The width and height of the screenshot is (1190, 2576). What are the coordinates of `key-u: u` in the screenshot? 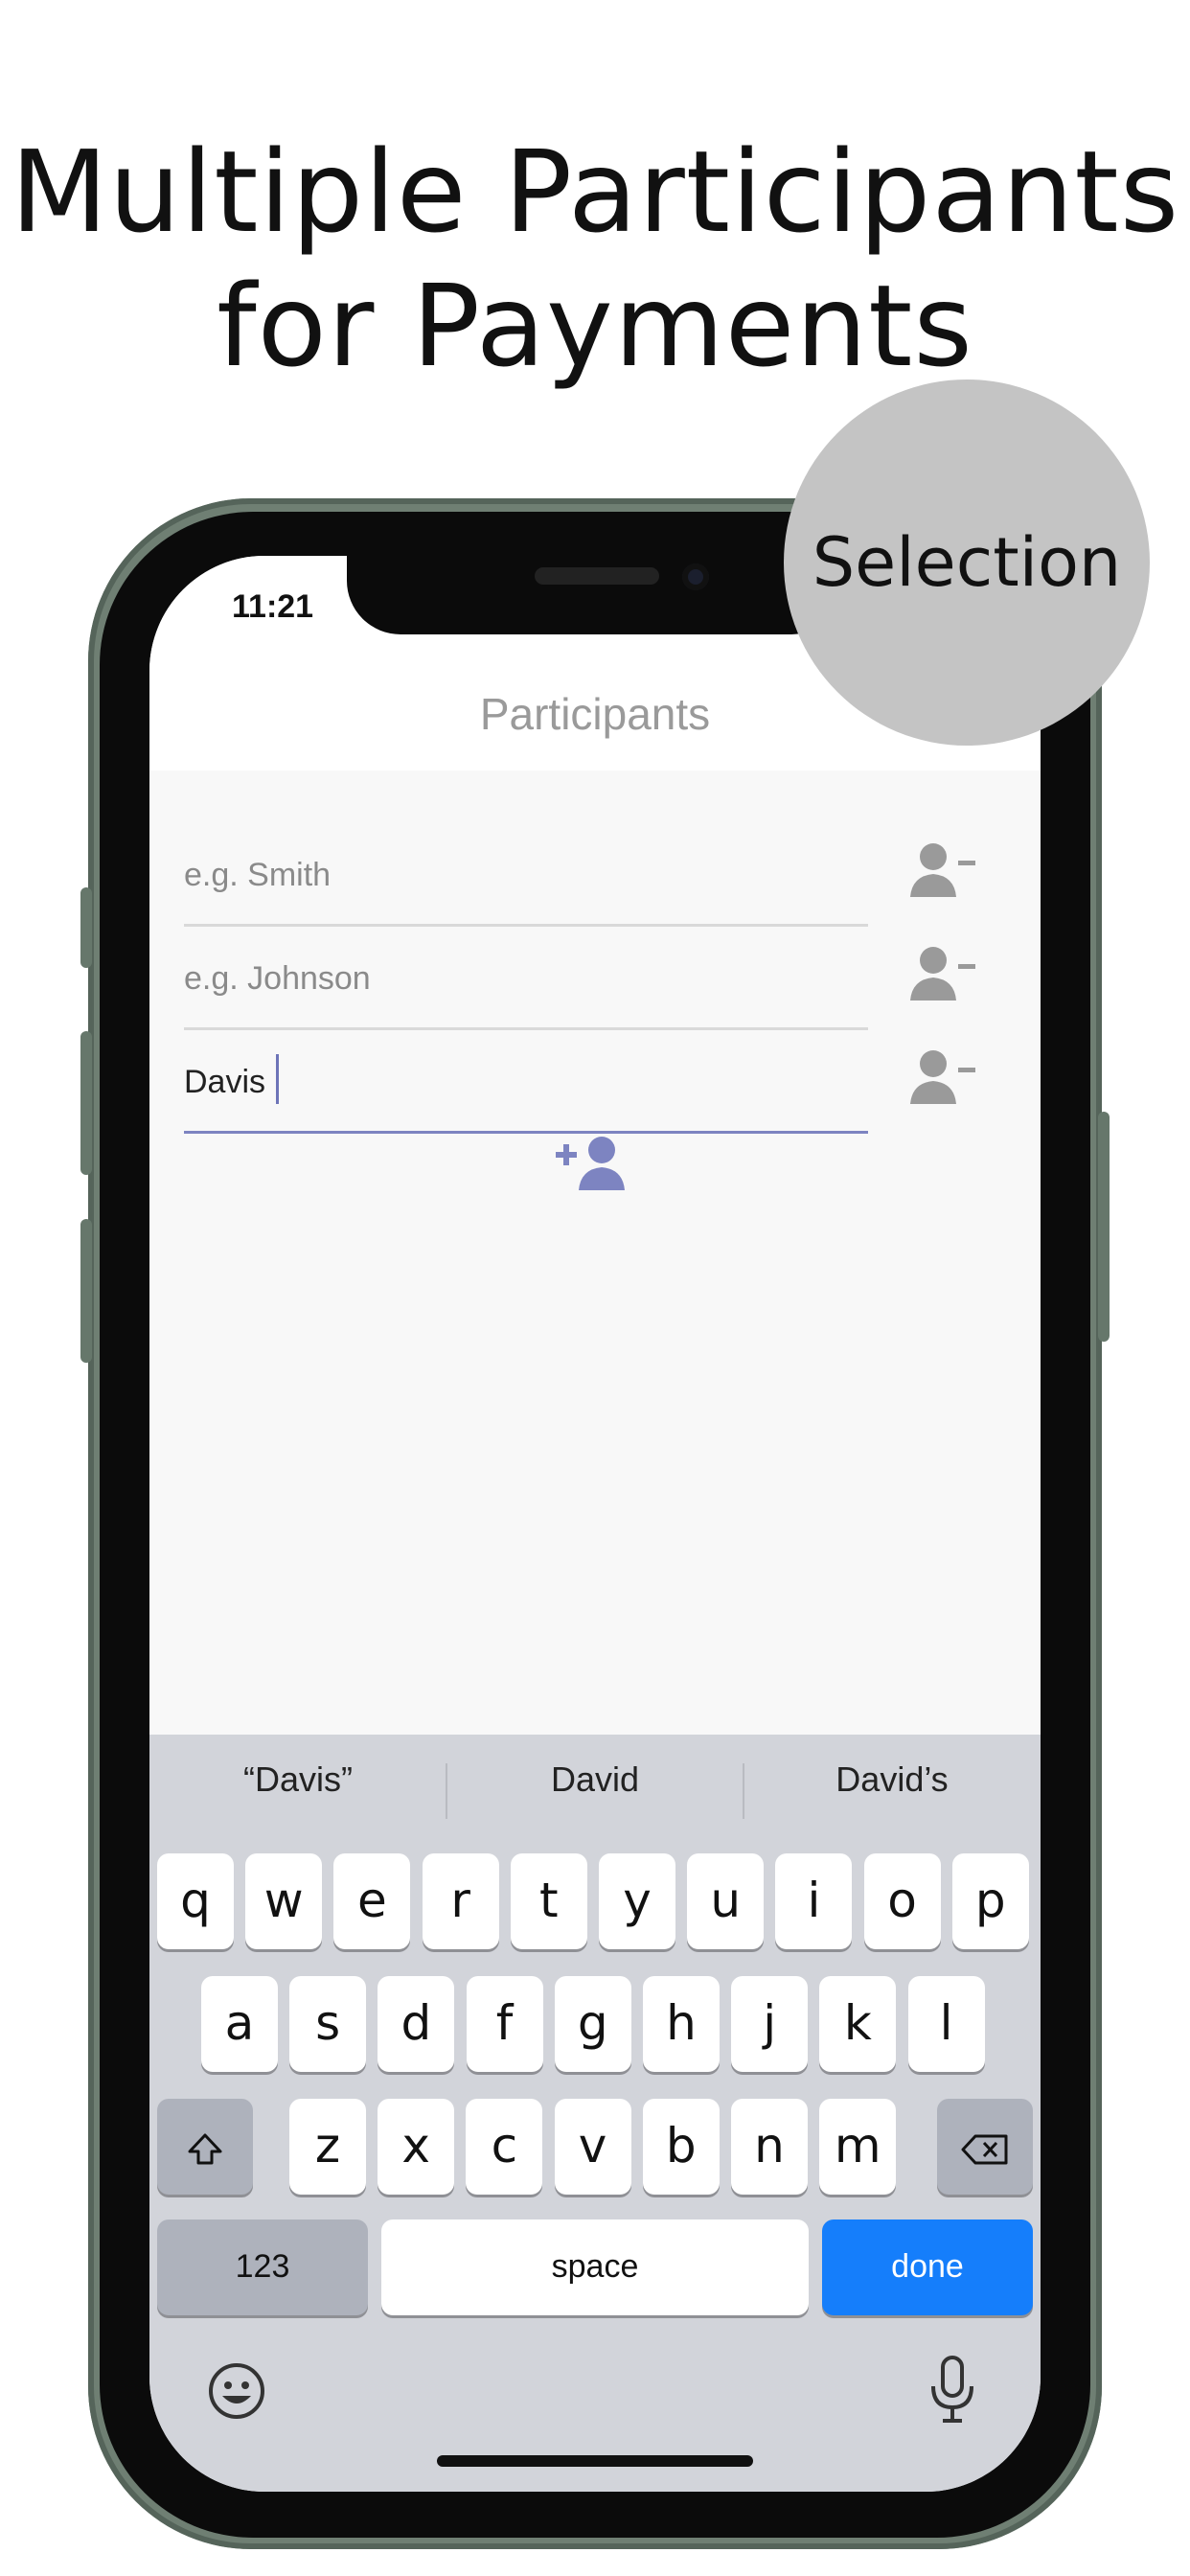 It's located at (726, 1901).